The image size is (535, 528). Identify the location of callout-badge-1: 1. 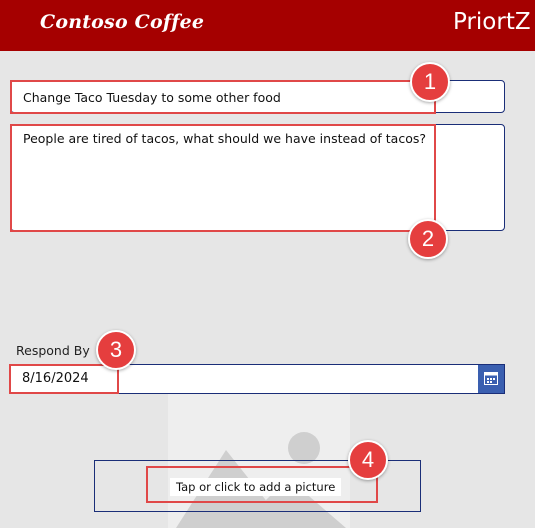
(430, 82).